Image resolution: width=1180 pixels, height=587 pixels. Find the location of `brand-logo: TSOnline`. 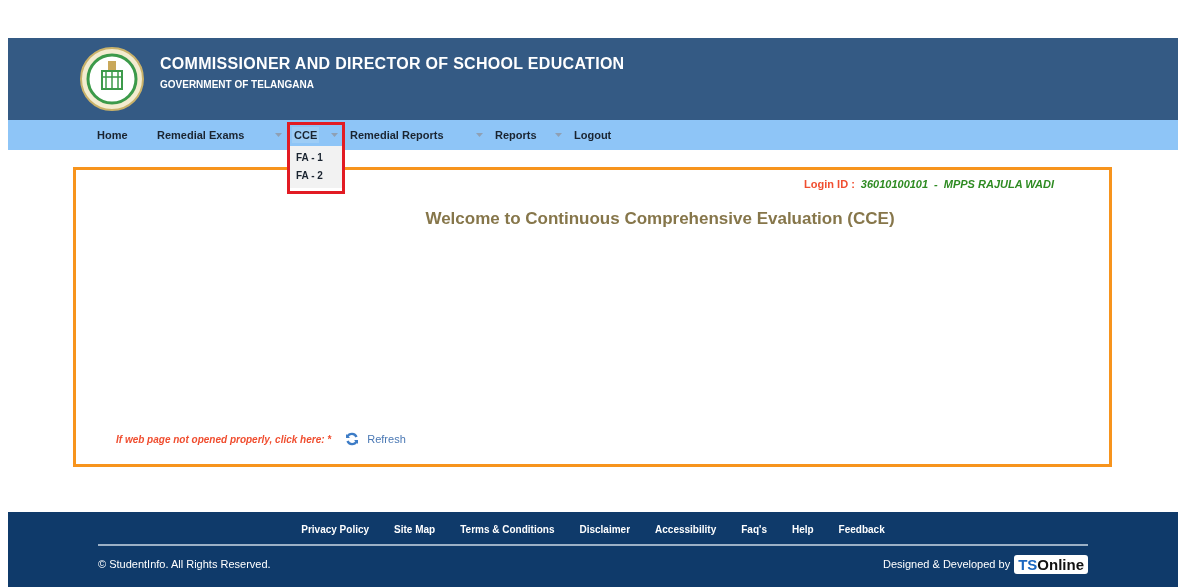

brand-logo: TSOnline is located at coordinates (1051, 564).